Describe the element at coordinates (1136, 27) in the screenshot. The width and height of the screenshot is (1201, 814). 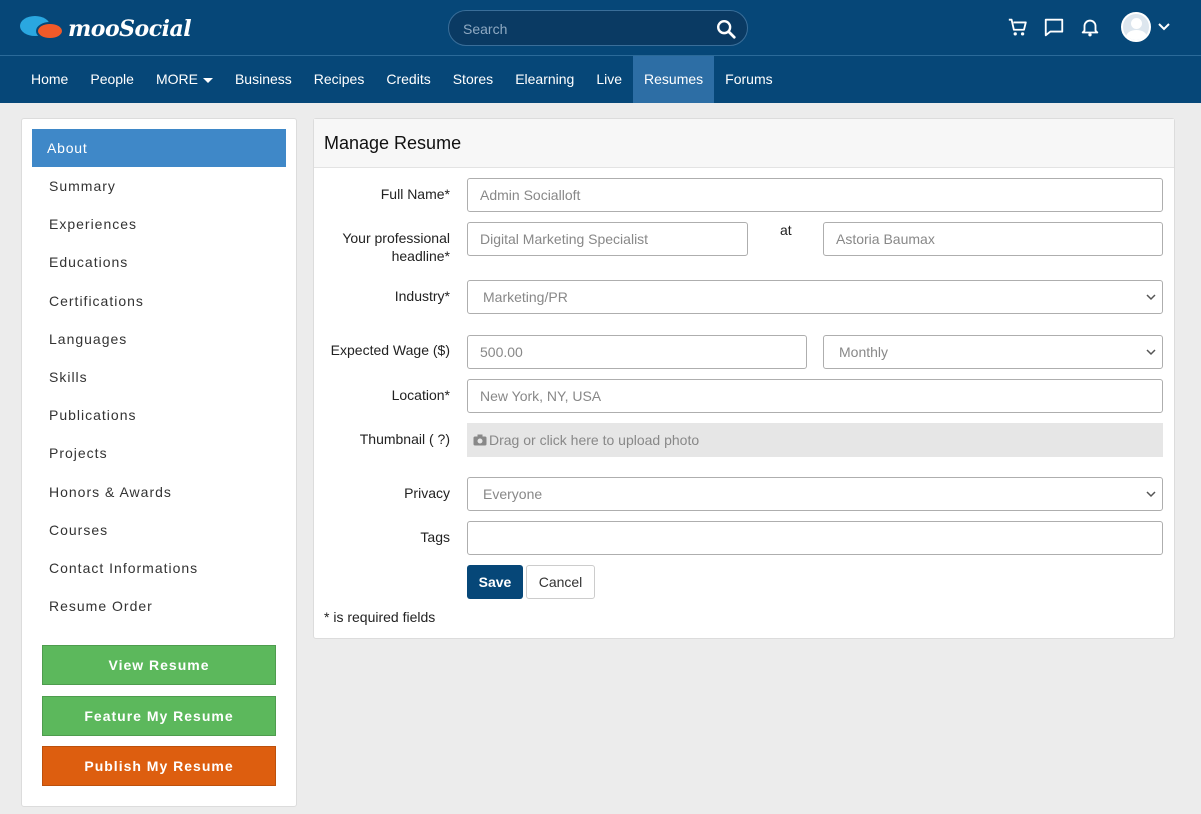
I see `user-avatar` at that location.